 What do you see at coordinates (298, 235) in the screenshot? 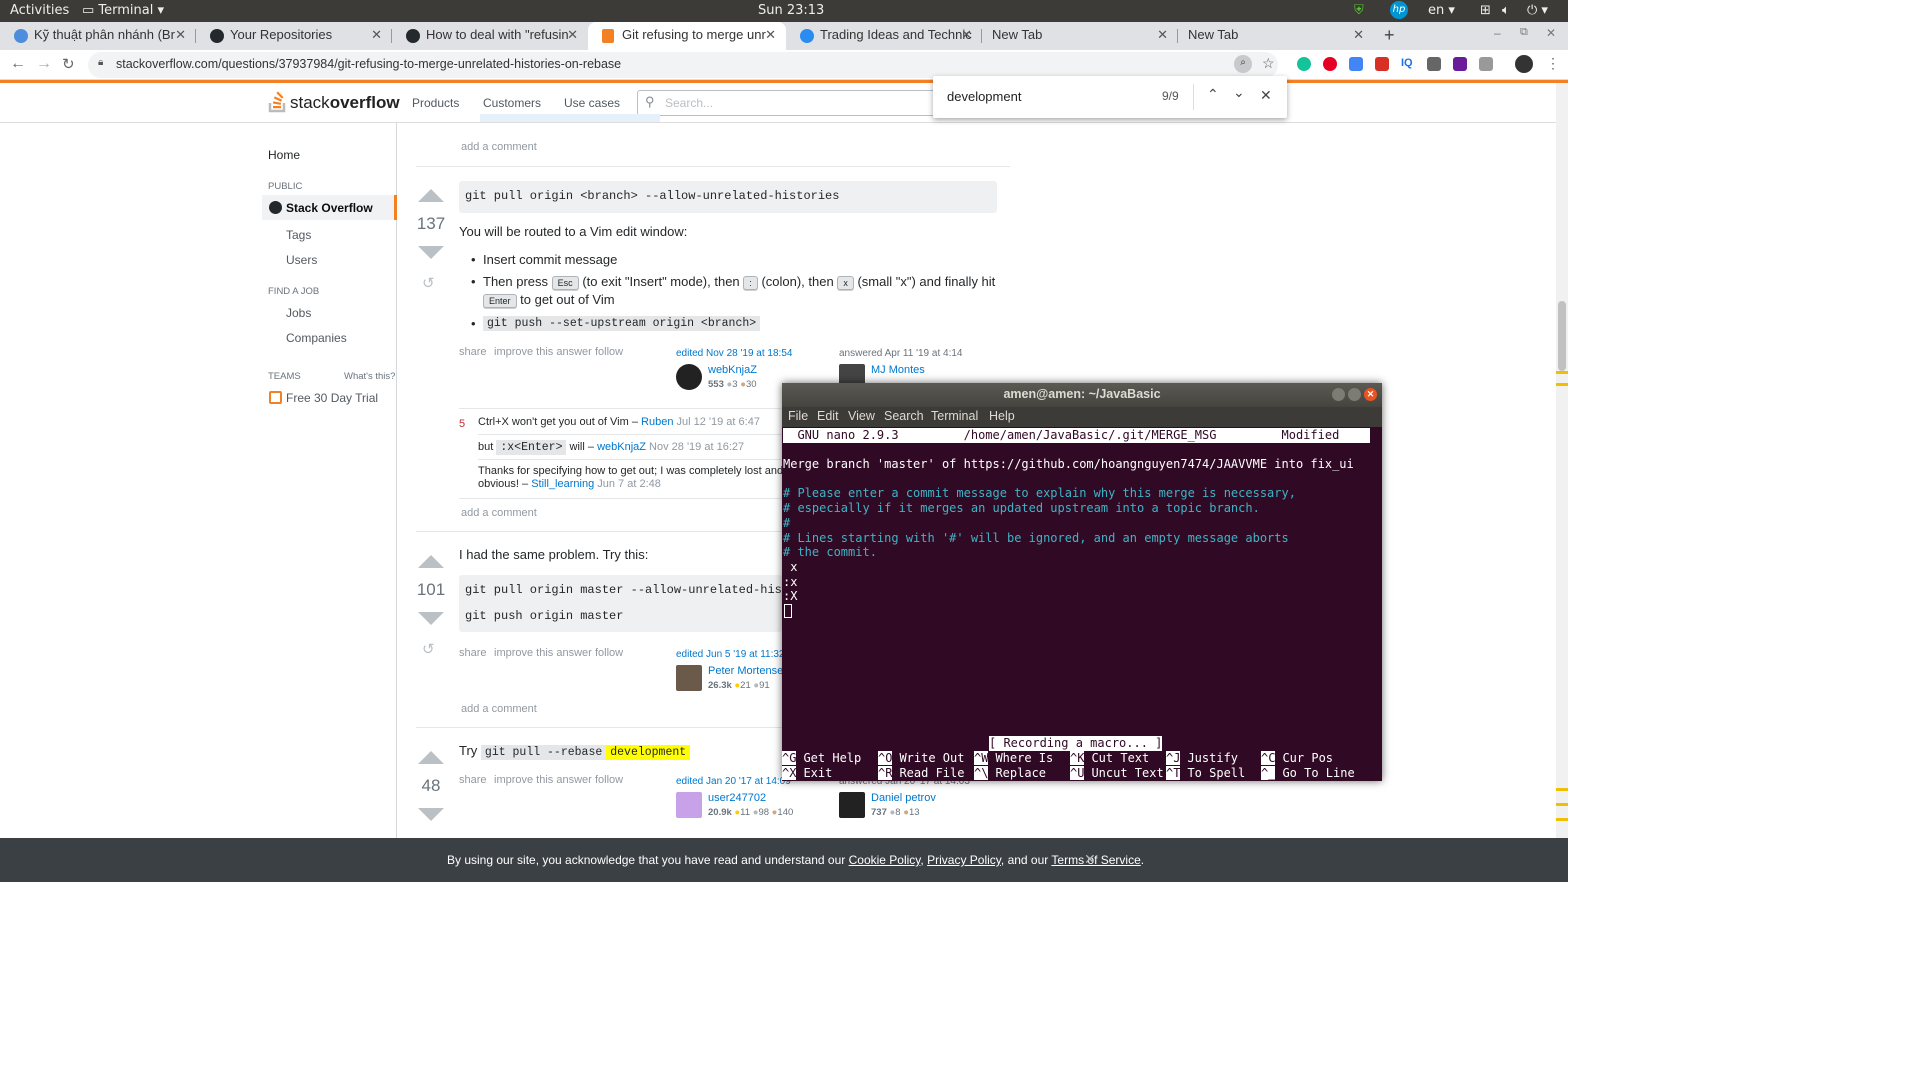
I see `sidebar-item-tags: Tags` at bounding box center [298, 235].